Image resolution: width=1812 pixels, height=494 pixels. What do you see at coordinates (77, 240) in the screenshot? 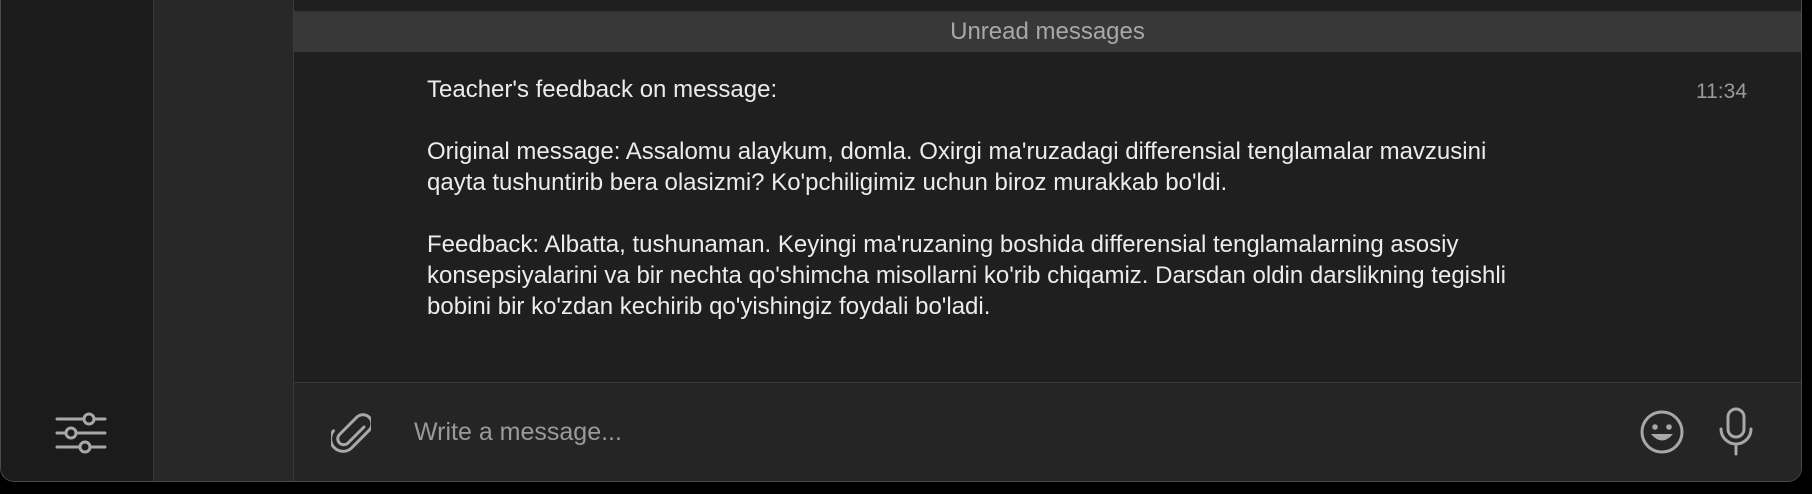
I see `folders-sidebar` at bounding box center [77, 240].